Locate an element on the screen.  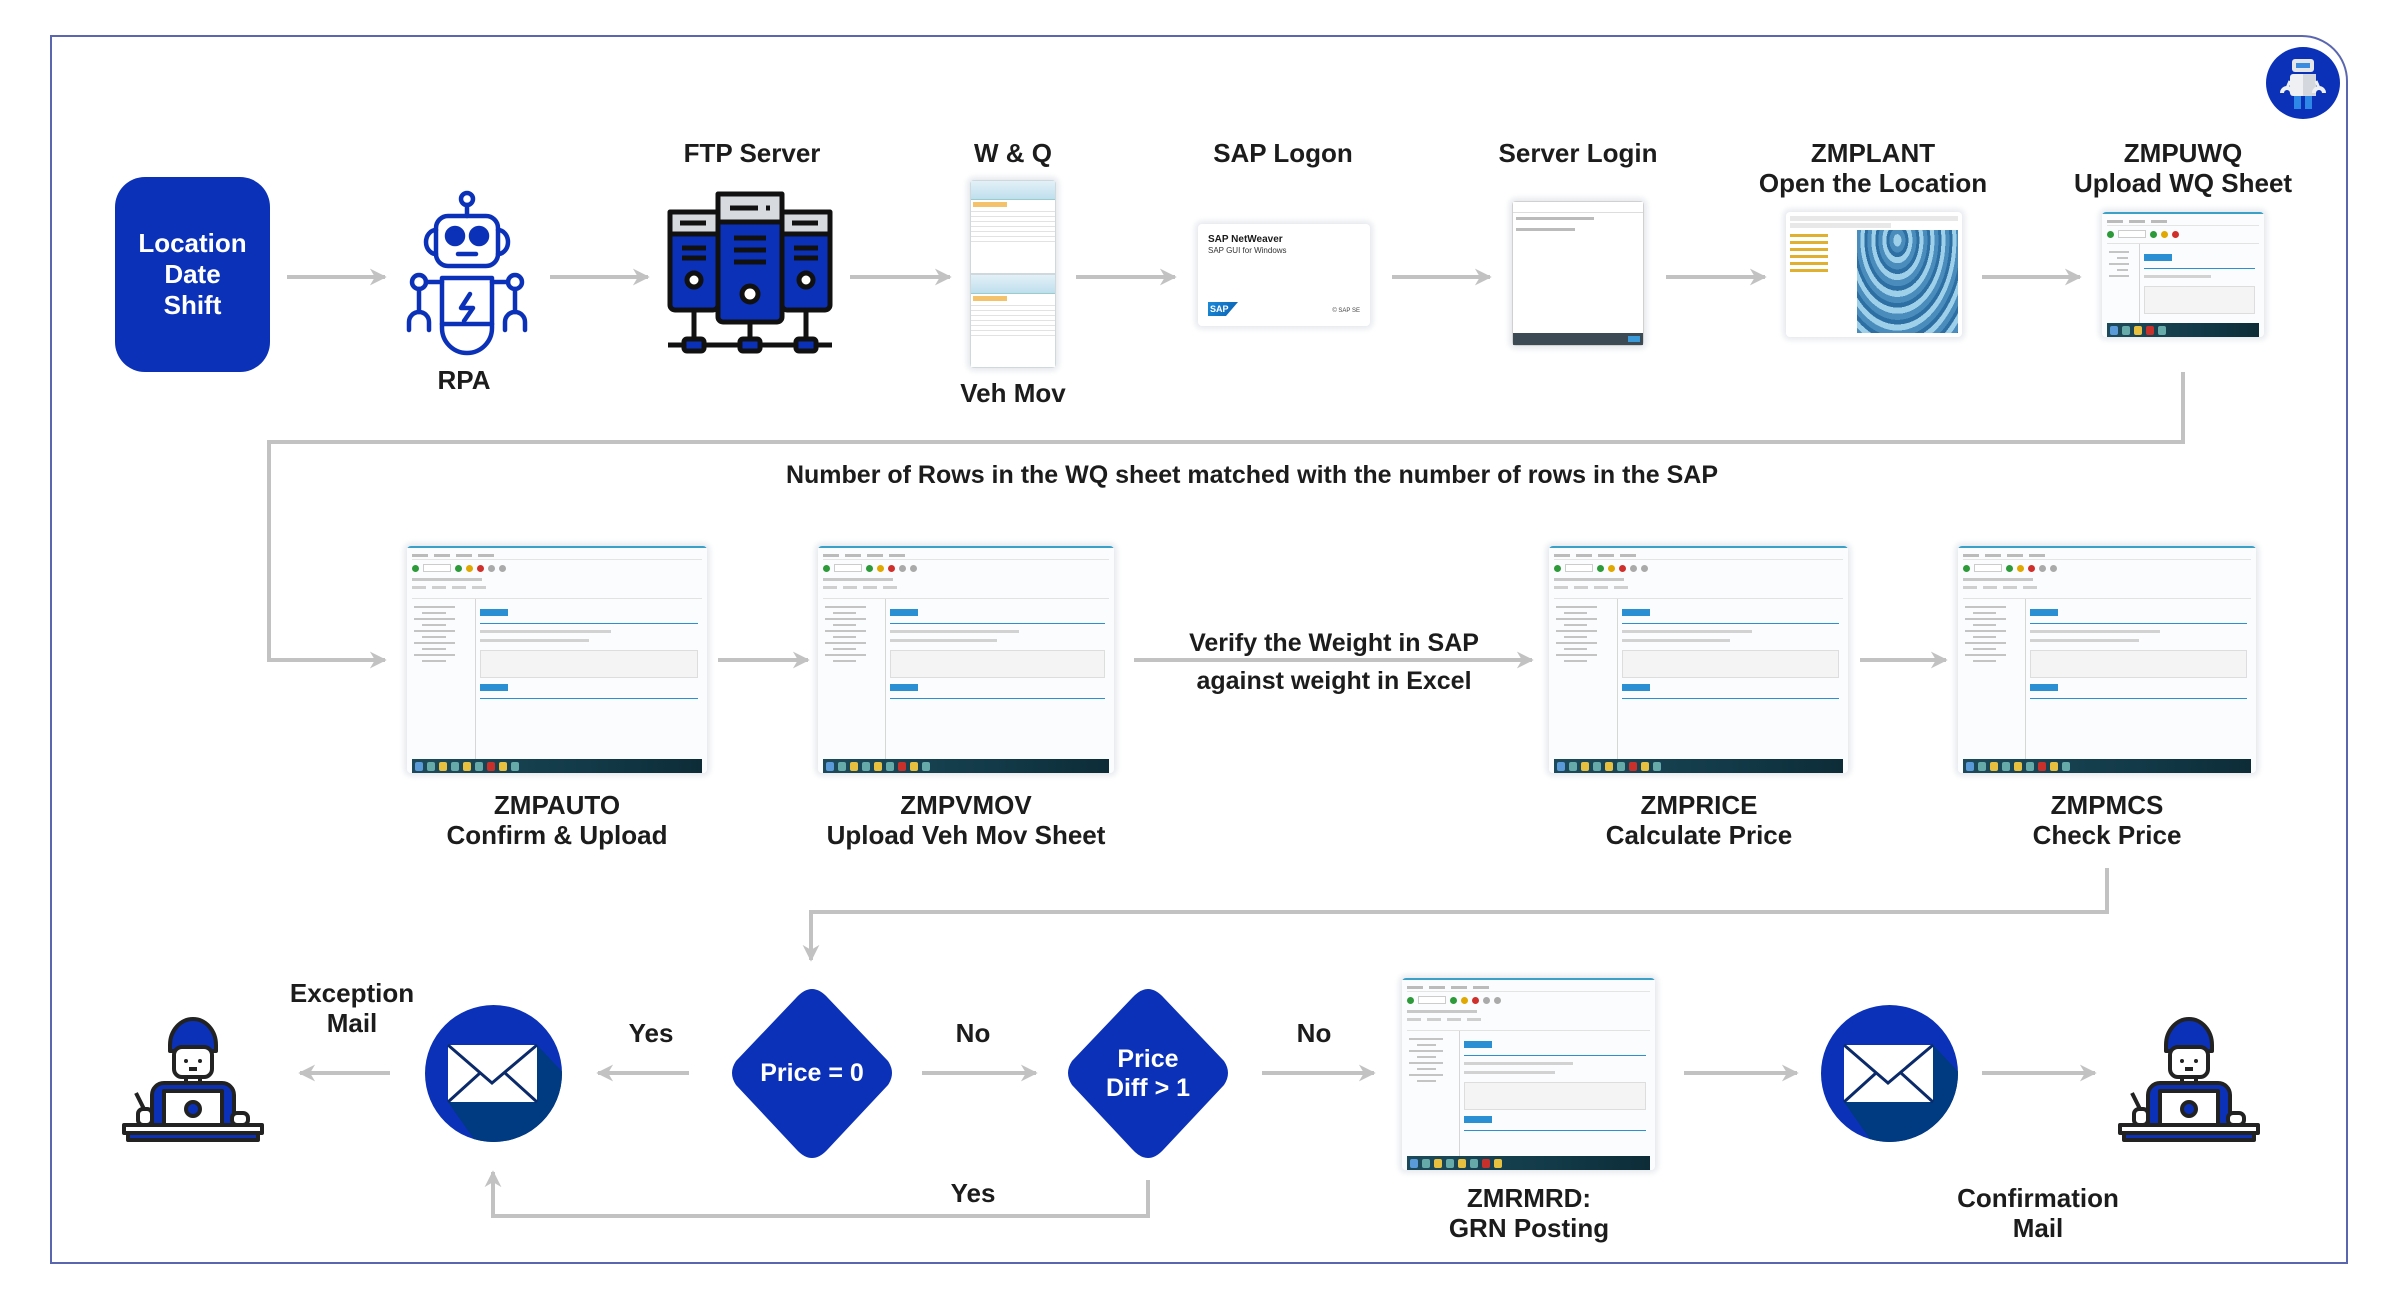
price-zero-no-label: No is located at coordinates (973, 1033).